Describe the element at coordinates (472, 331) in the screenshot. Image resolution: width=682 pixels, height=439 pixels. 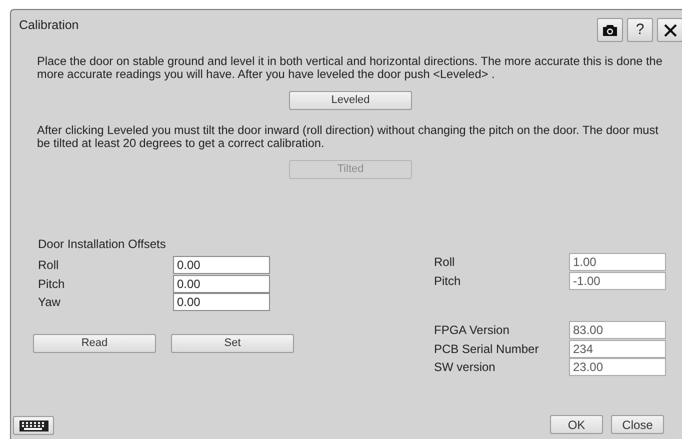
I see `field-label: FPGA Version` at that location.